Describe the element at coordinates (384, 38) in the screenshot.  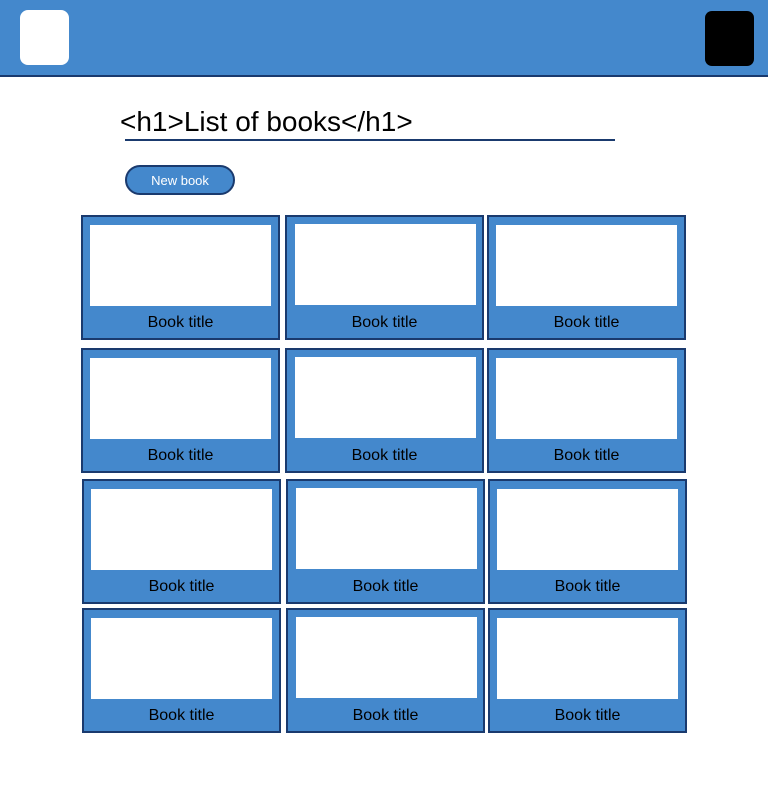
I see `top-bar` at that location.